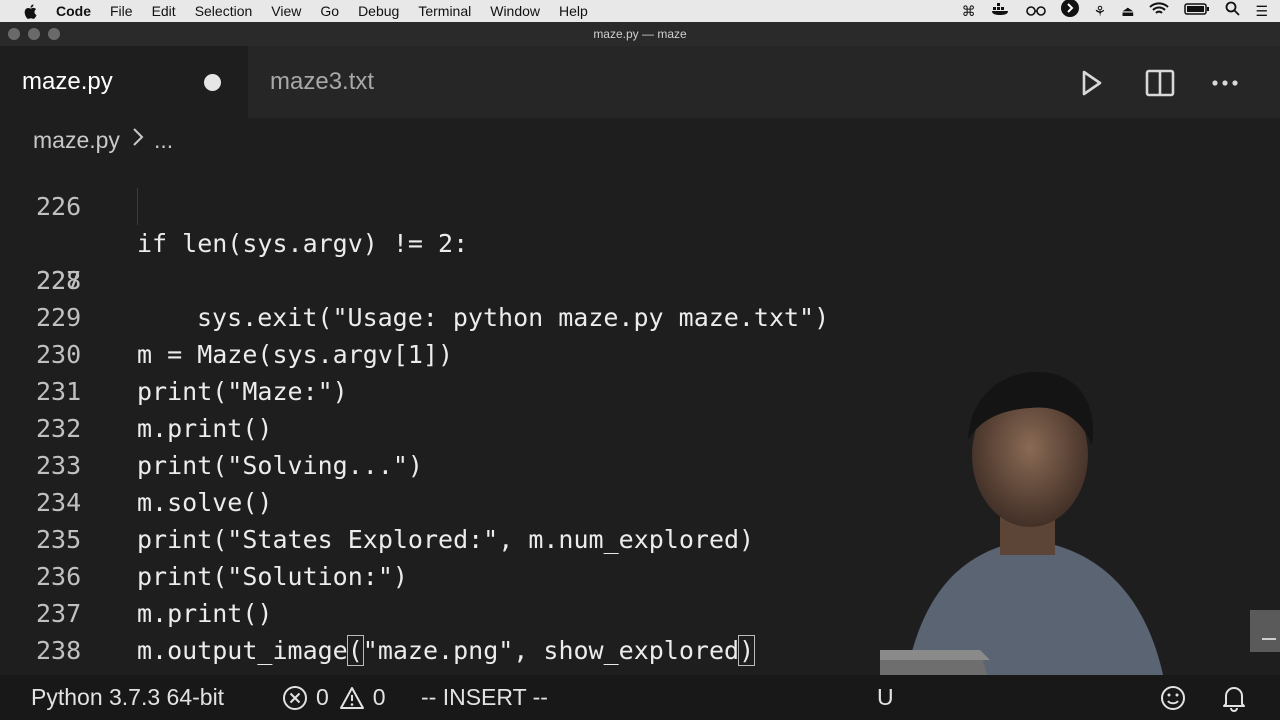  What do you see at coordinates (138, 140) in the screenshot?
I see `chevron-right-icon` at bounding box center [138, 140].